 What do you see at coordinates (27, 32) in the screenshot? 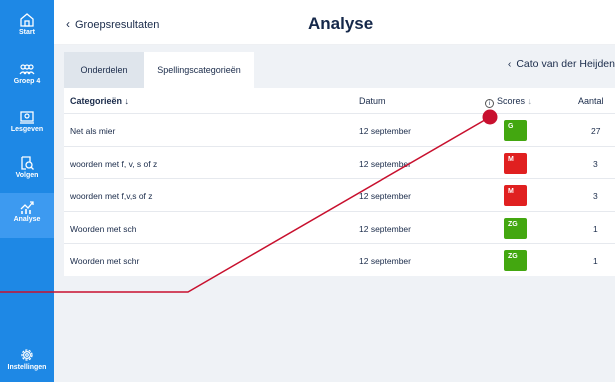
I see `sidebar-item-label: Start` at bounding box center [27, 32].